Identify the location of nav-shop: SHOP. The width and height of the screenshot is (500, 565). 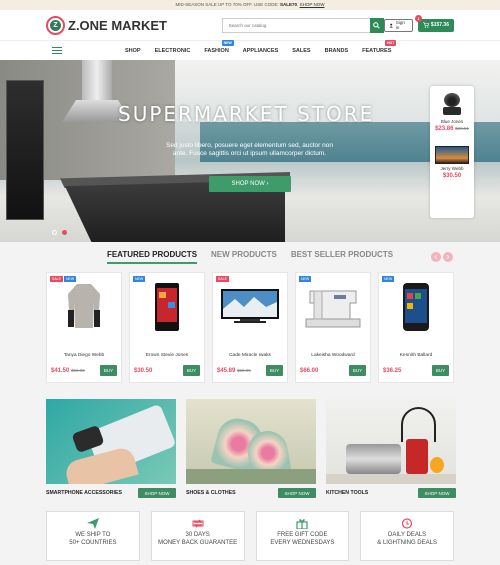
(133, 51).